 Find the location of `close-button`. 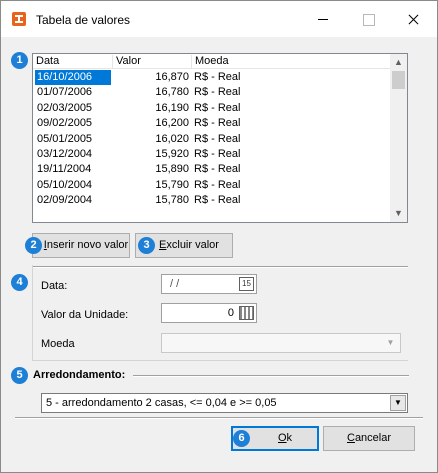

close-button is located at coordinates (413, 19).